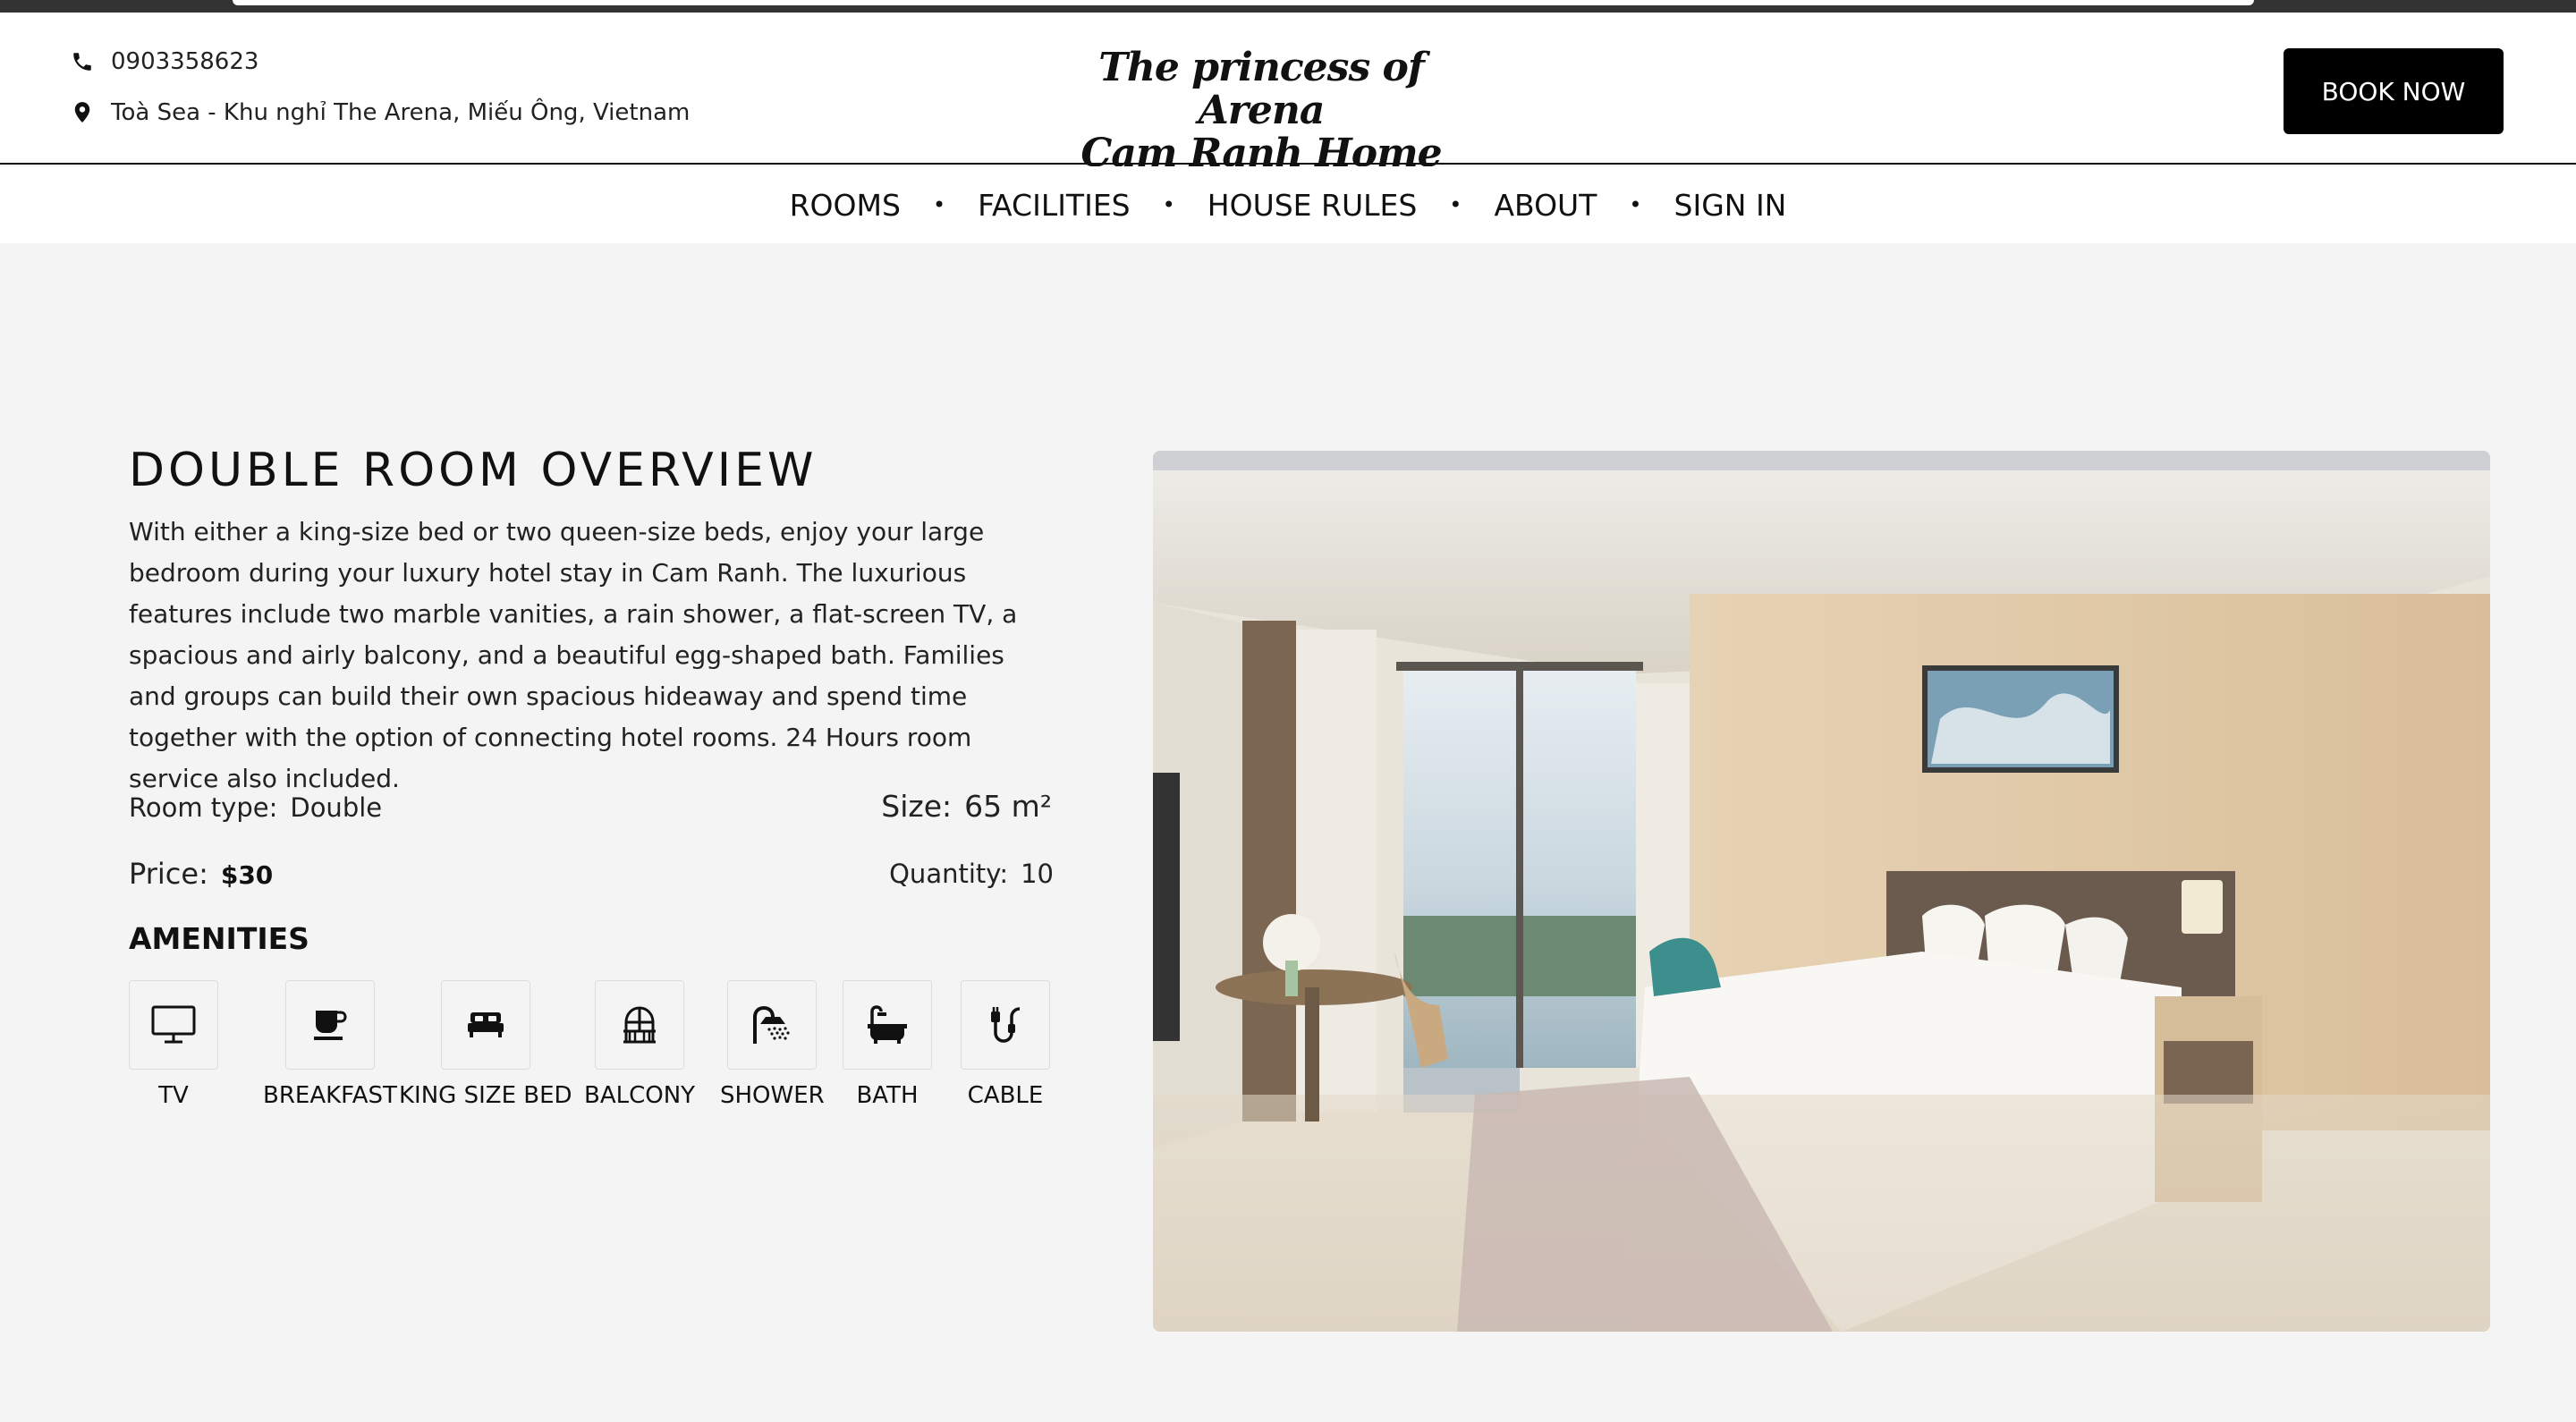  I want to click on size-value: 65 m², so click(1008, 806).